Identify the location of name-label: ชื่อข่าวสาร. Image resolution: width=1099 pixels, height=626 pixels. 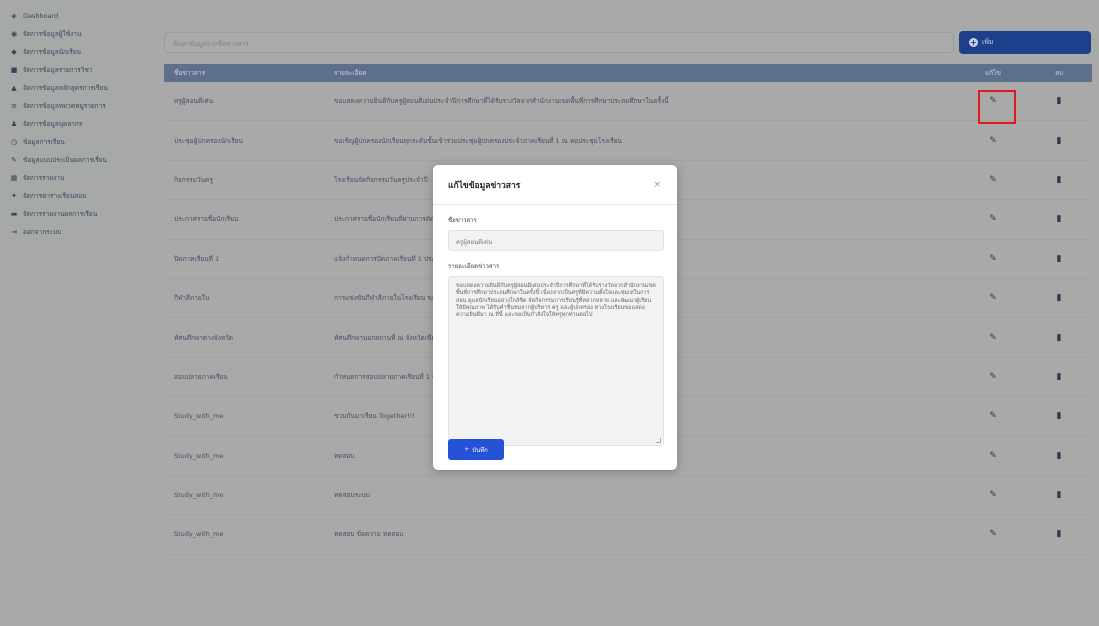
(462, 220).